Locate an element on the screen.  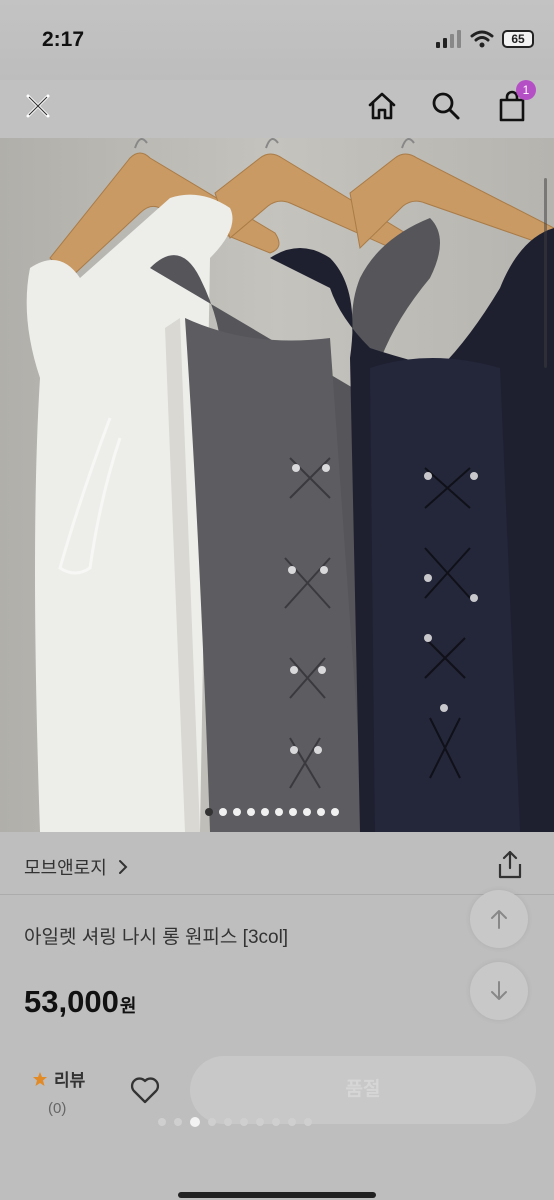
home-icon is located at coordinates (382, 106).